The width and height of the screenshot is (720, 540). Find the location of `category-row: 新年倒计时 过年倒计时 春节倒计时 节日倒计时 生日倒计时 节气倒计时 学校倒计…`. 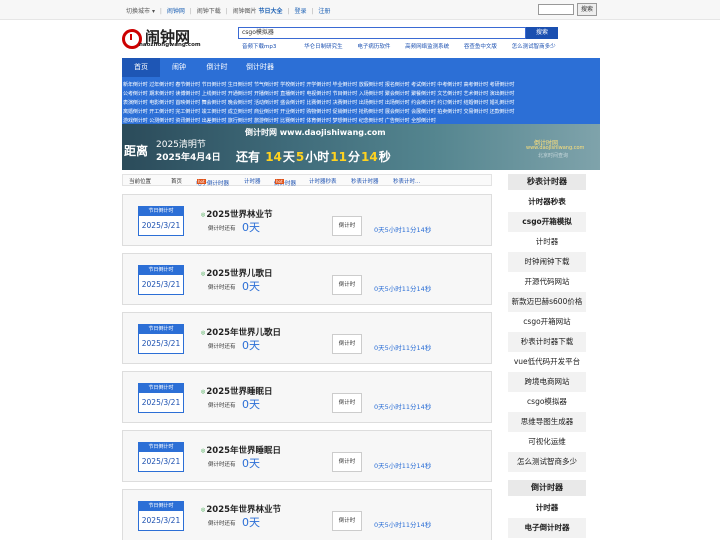

category-row: 新年倒计时 过年倒计时 春节倒计时 节日倒计时 生日倒计时 节气倒计时 学校倒计… is located at coordinates (361, 84).